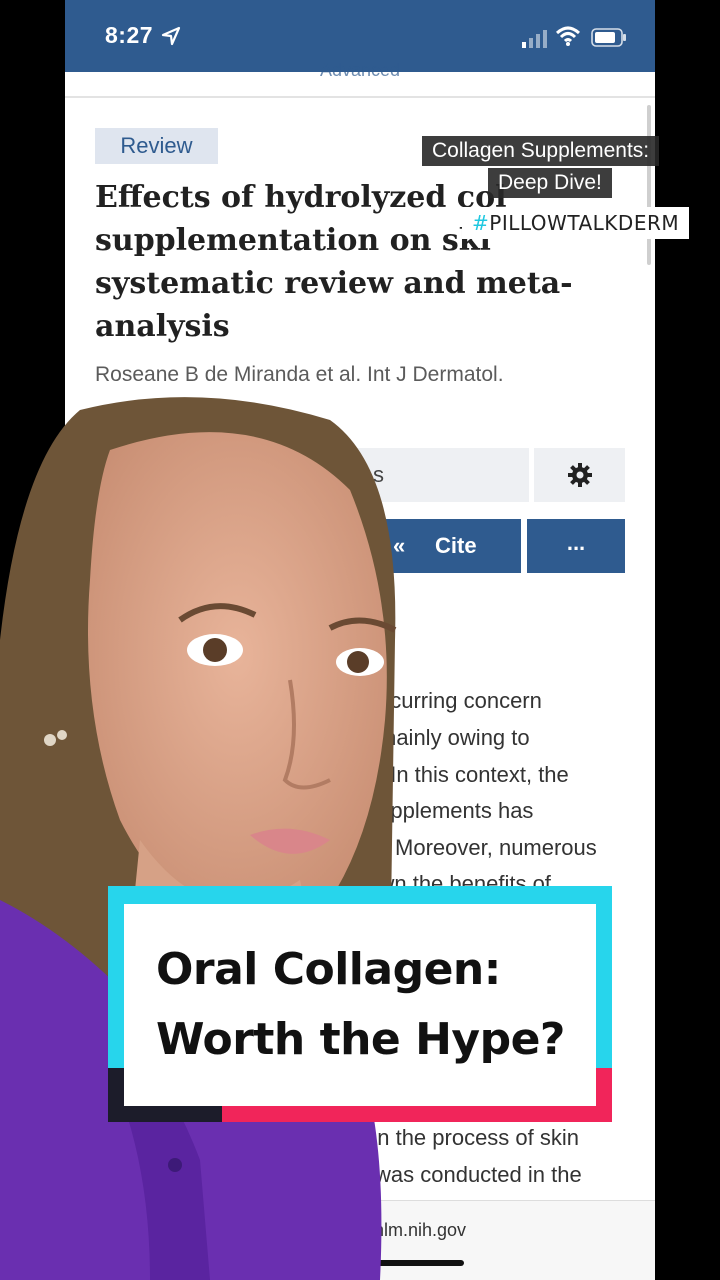 This screenshot has width=720, height=1280. What do you see at coordinates (162, 326) in the screenshot?
I see `title-line: analysis` at bounding box center [162, 326].